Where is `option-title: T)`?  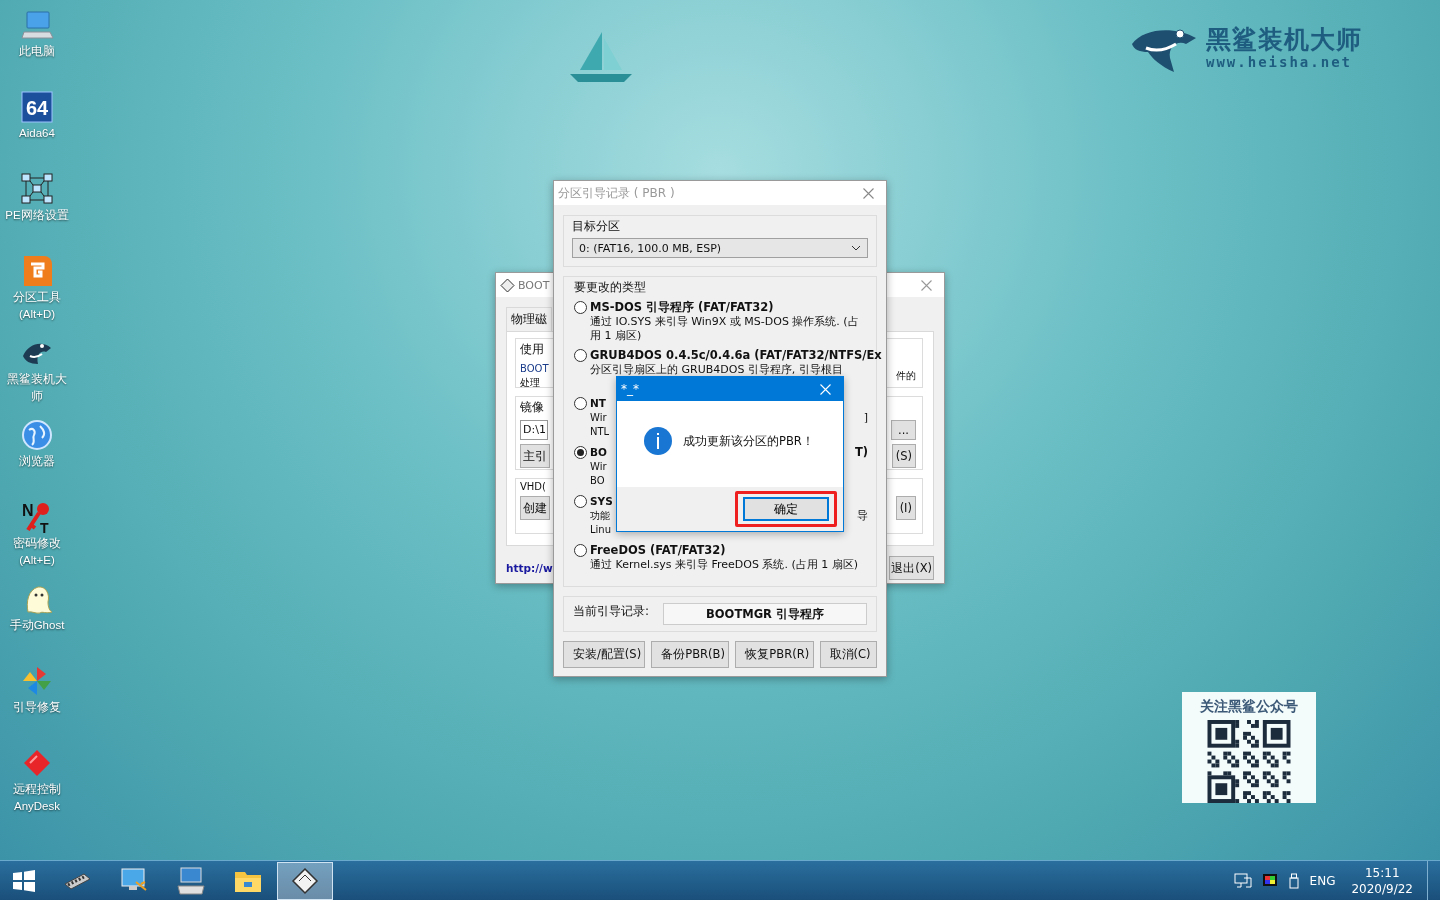
option-title: T) is located at coordinates (861, 452).